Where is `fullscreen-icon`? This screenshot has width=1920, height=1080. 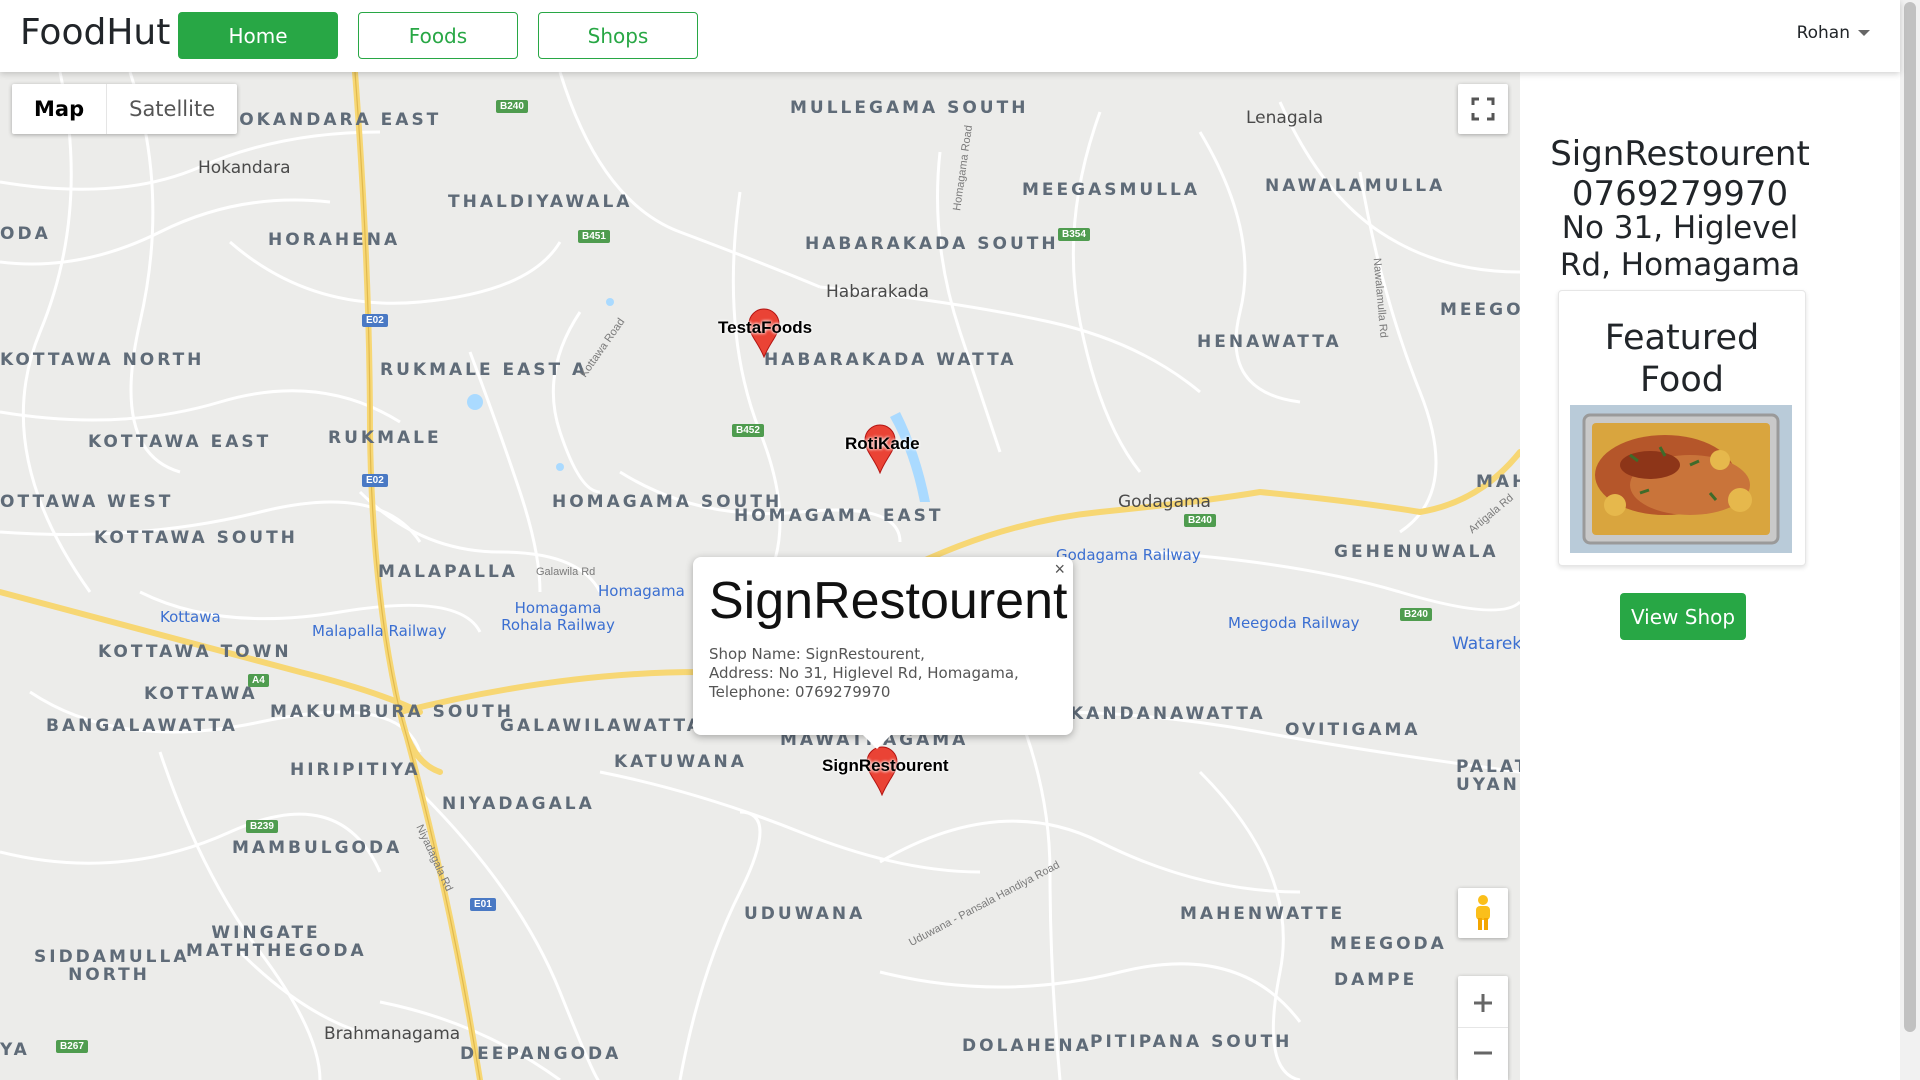 fullscreen-icon is located at coordinates (1483, 109).